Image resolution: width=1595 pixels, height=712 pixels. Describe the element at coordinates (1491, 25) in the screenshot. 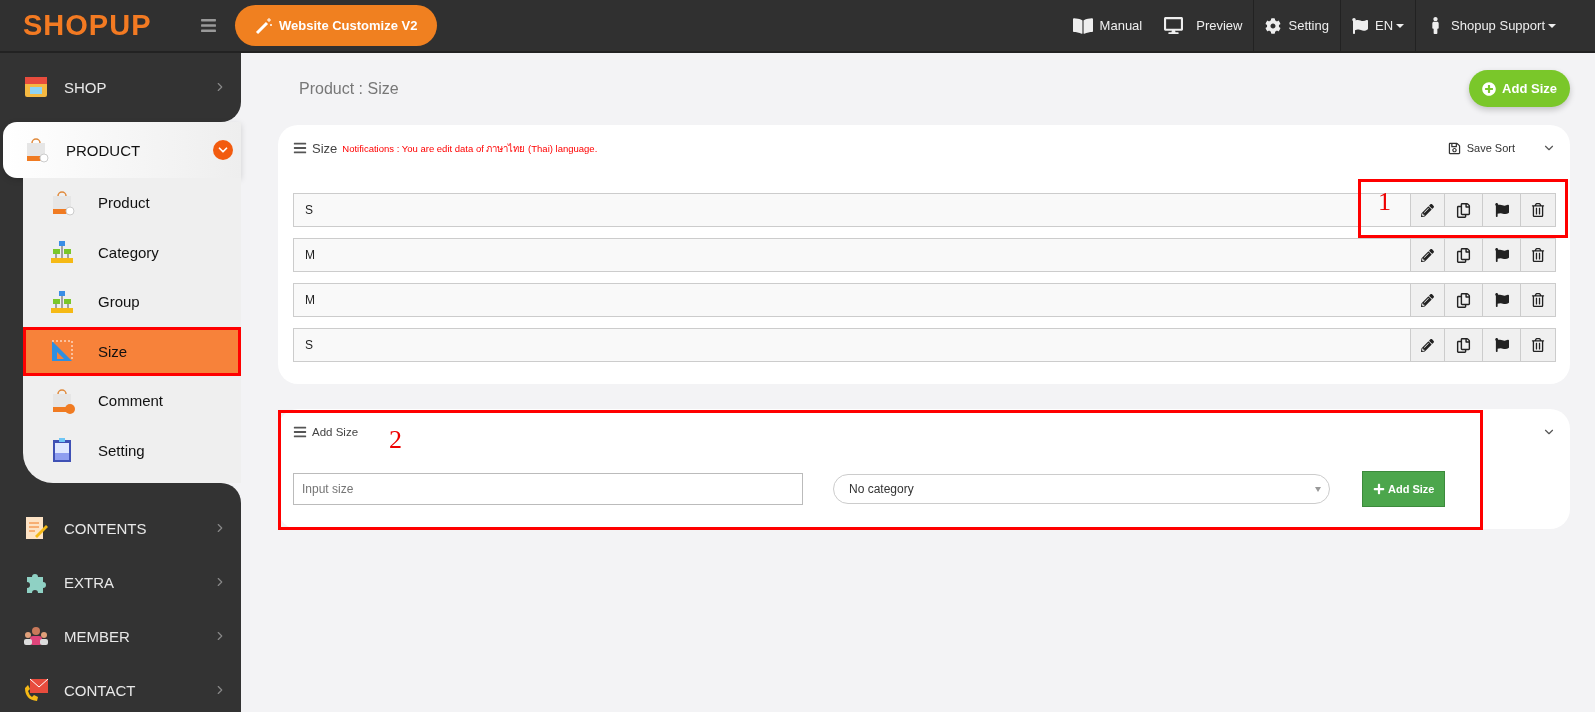

I see `top-nav-link: Shopup Support` at that location.